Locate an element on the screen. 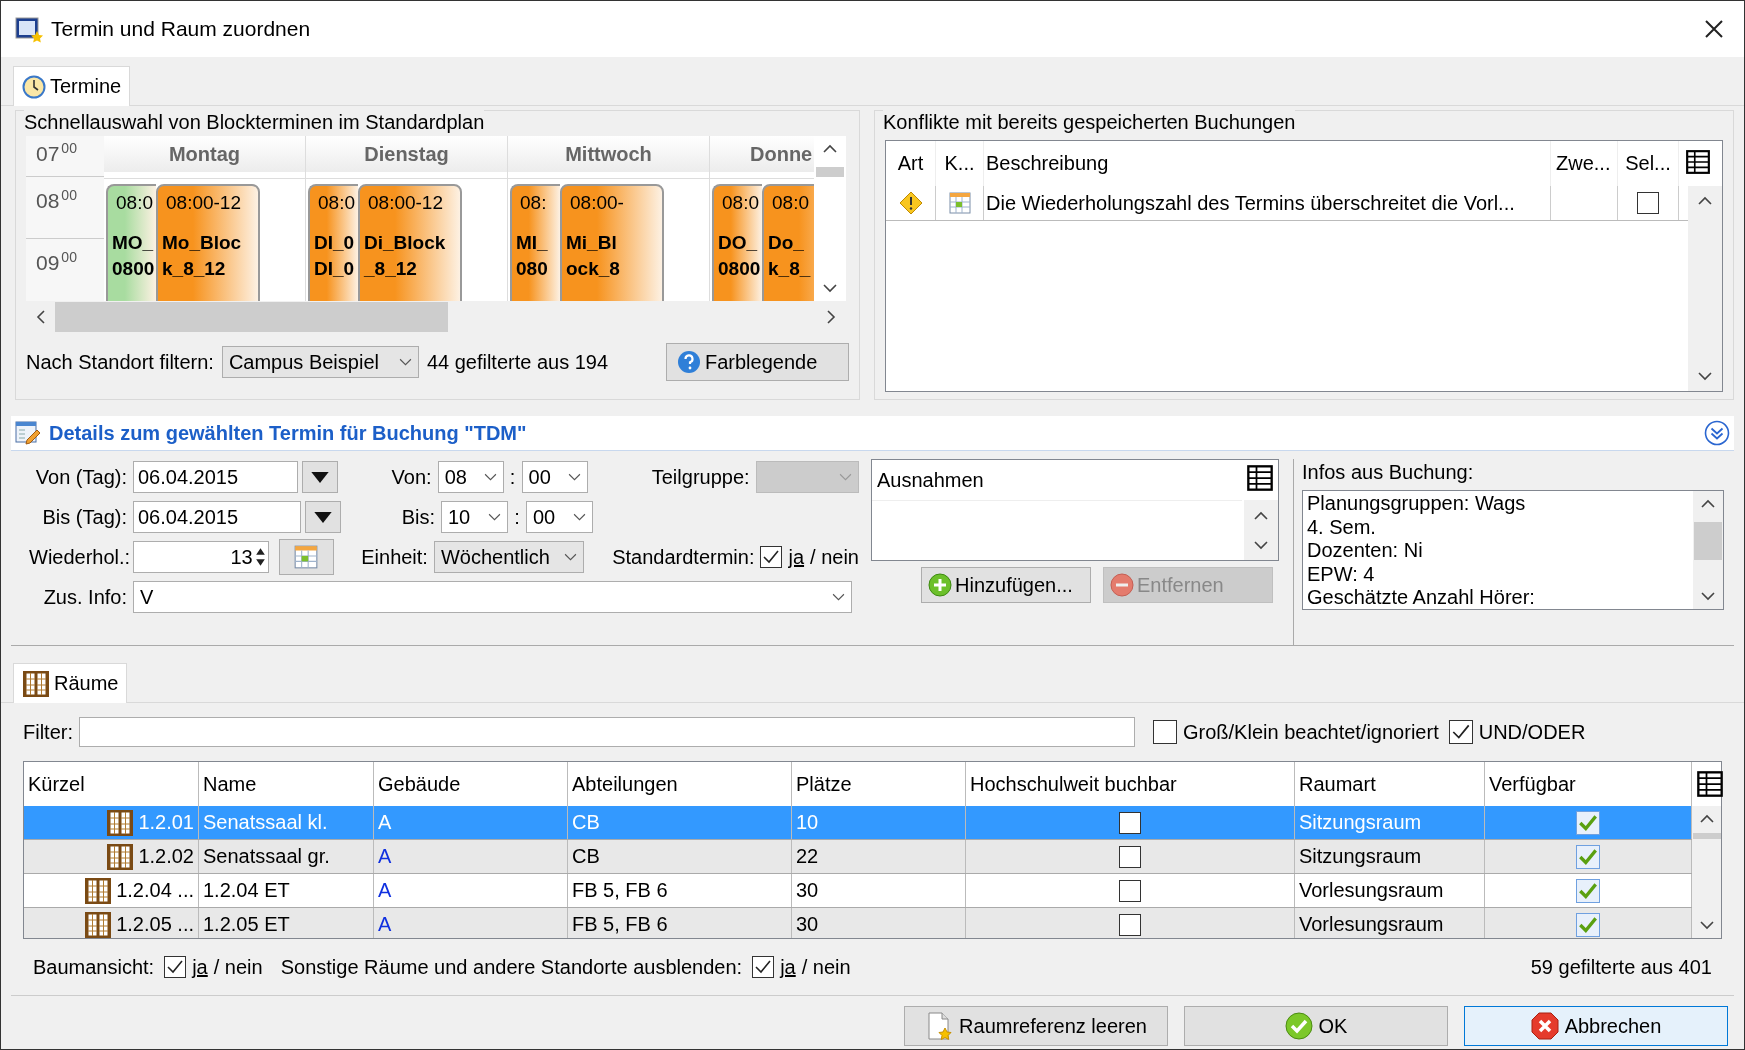  hour-dropdown: 08 is located at coordinates (470, 477).